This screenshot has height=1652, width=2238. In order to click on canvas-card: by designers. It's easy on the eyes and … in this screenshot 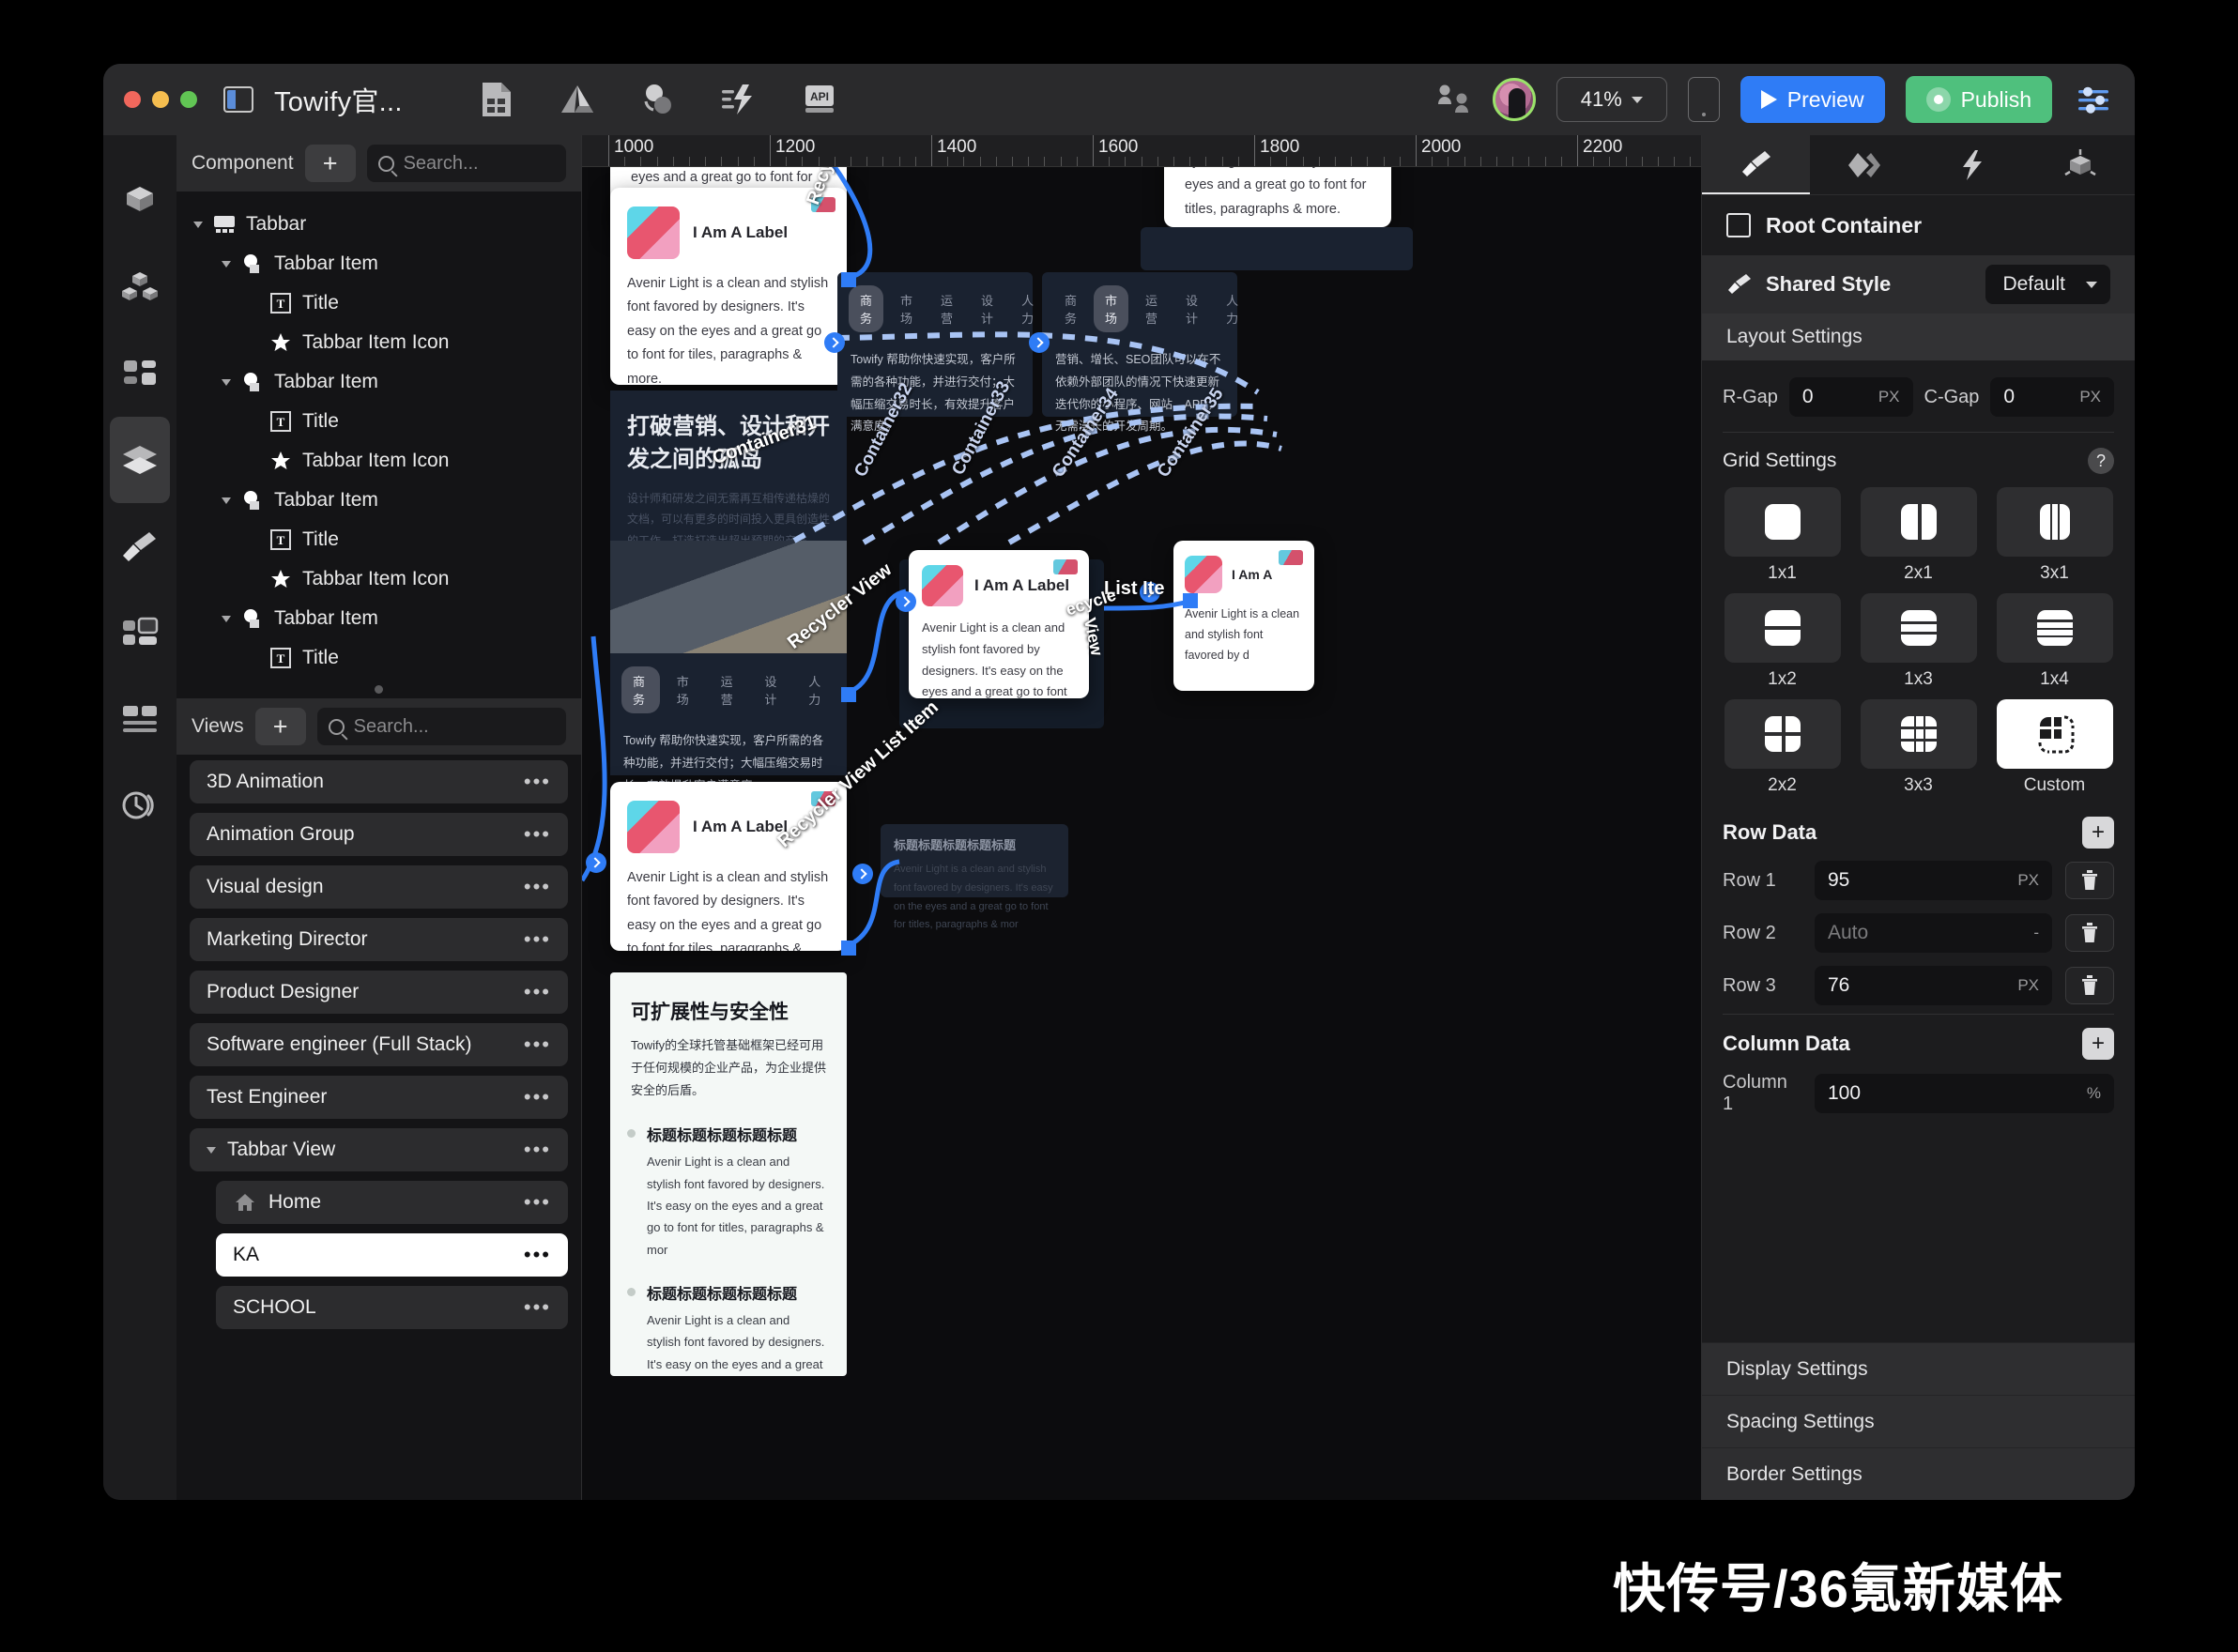, I will do `click(1277, 197)`.